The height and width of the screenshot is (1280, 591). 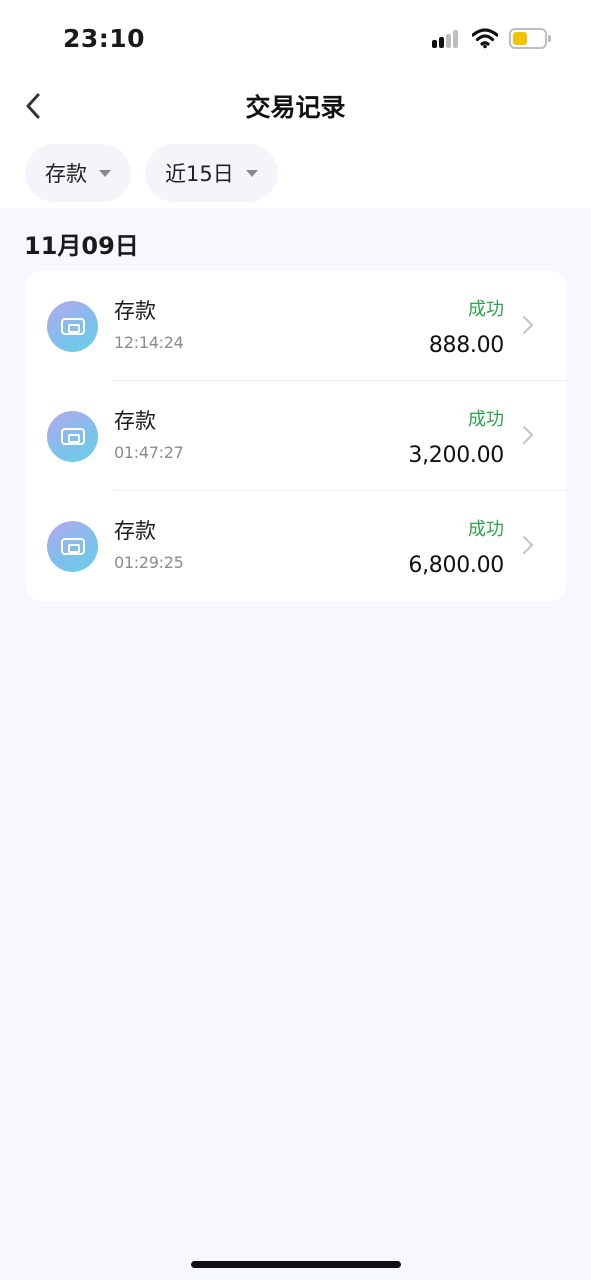 I want to click on transaction-row: 存款 01:47:27 成功 3,200.00, so click(x=296, y=436).